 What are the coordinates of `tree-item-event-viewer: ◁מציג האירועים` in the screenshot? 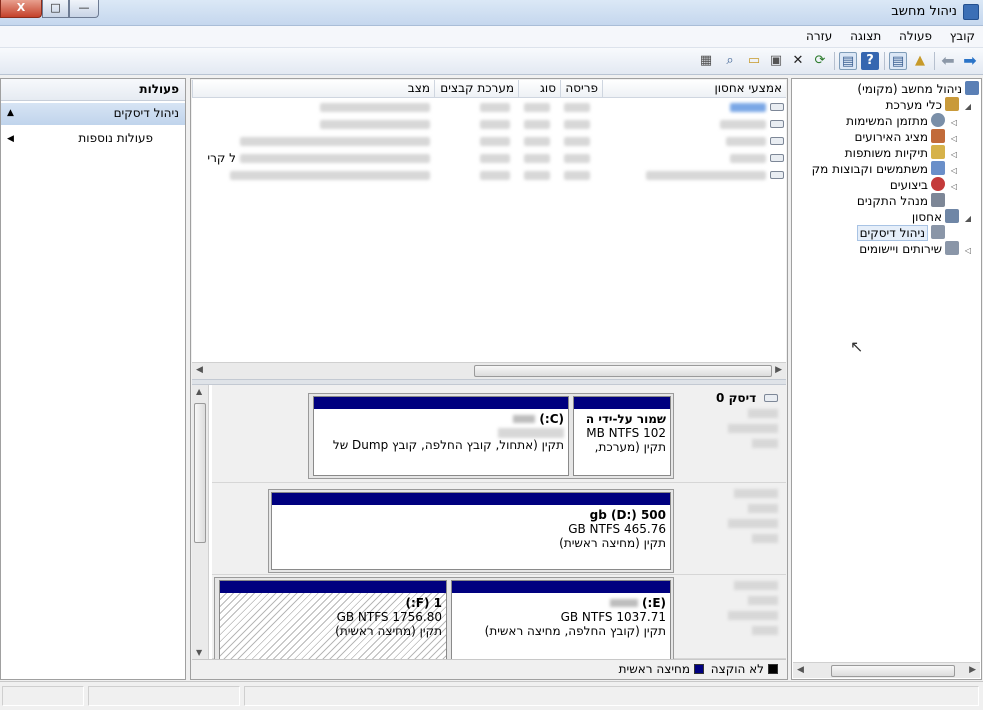 It's located at (906, 137).